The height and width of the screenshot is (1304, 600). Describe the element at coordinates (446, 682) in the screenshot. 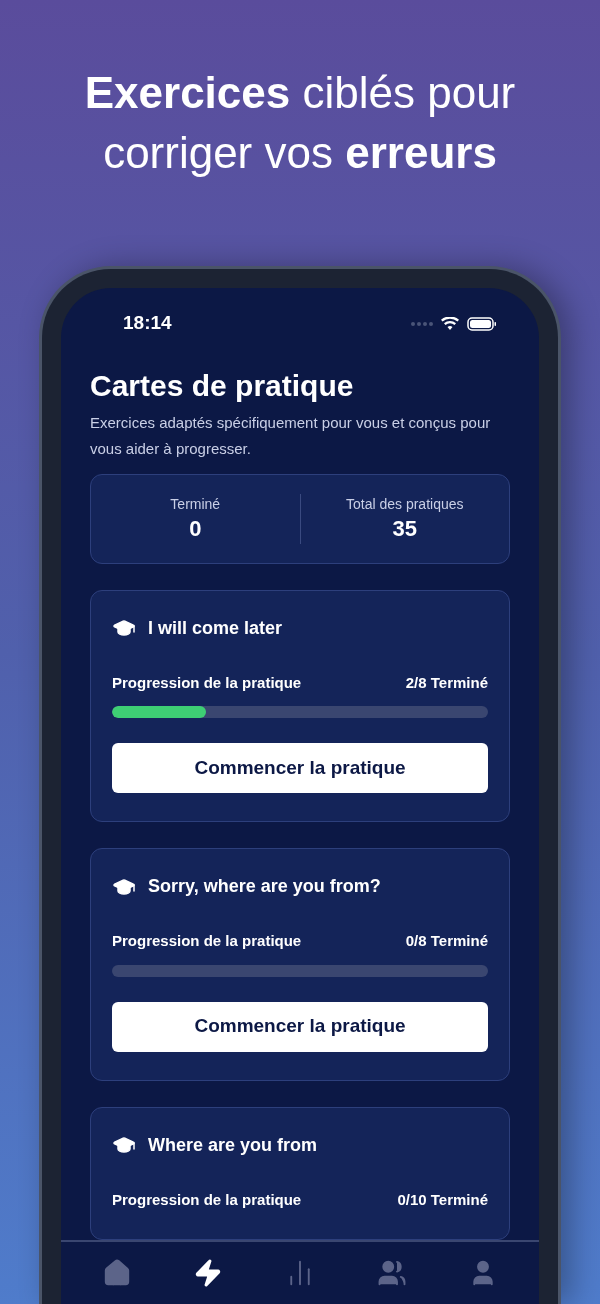

I see `progress-count: 2/8 Terminé` at that location.